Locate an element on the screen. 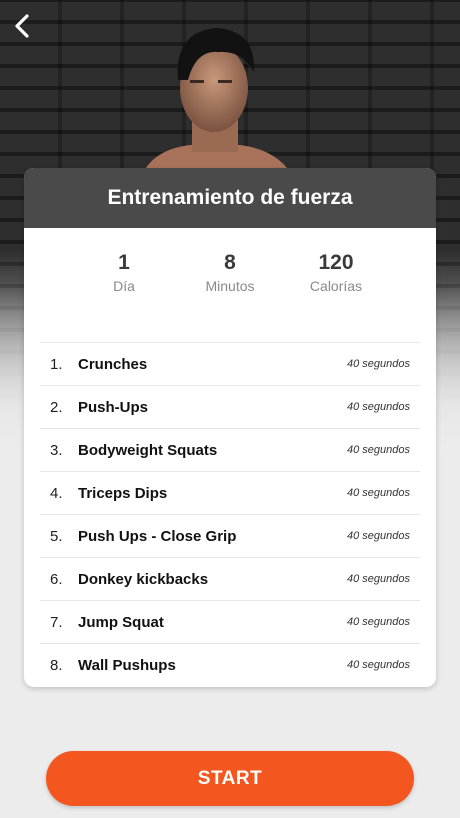  exercise-row: 4. Triceps Dips 40 segundos is located at coordinates (230, 492).